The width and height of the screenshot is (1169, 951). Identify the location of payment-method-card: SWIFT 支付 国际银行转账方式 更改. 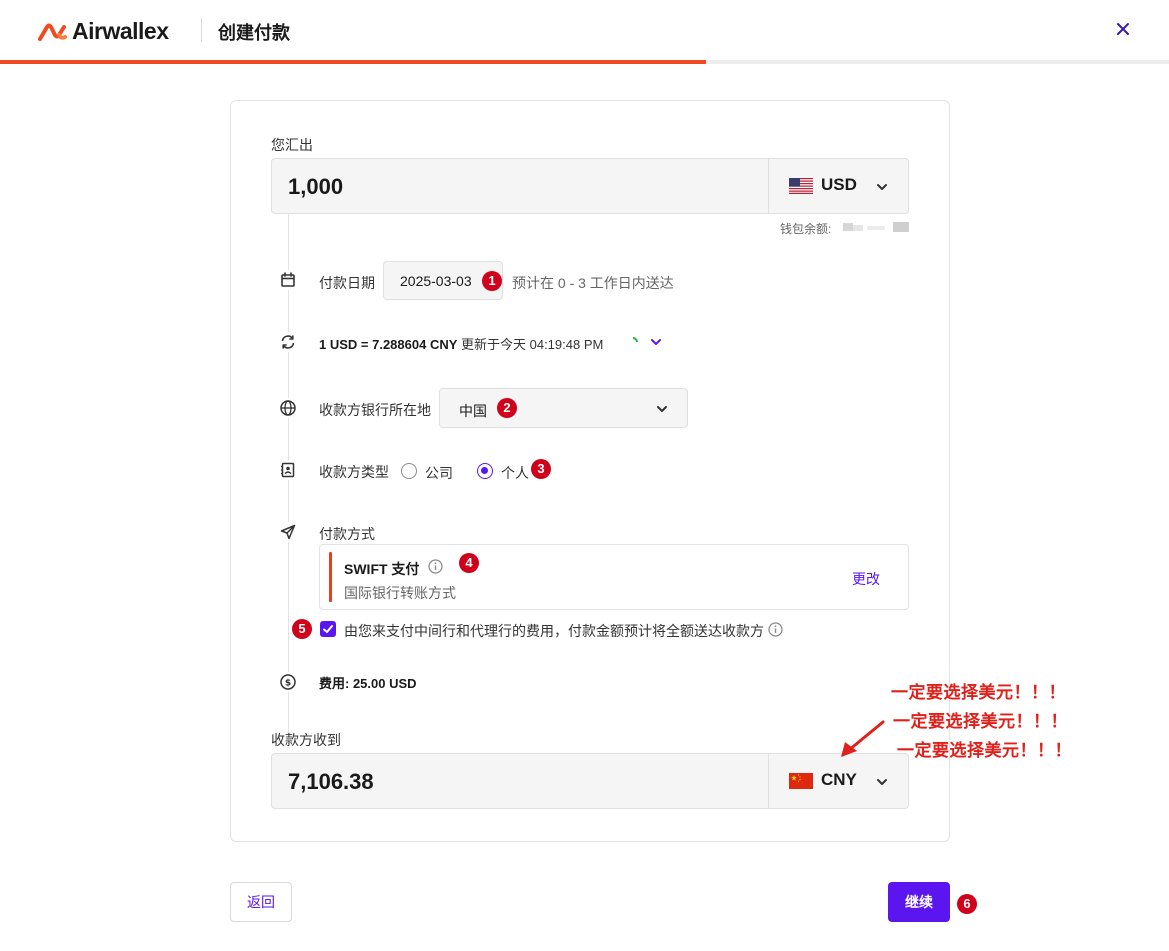
(614, 577).